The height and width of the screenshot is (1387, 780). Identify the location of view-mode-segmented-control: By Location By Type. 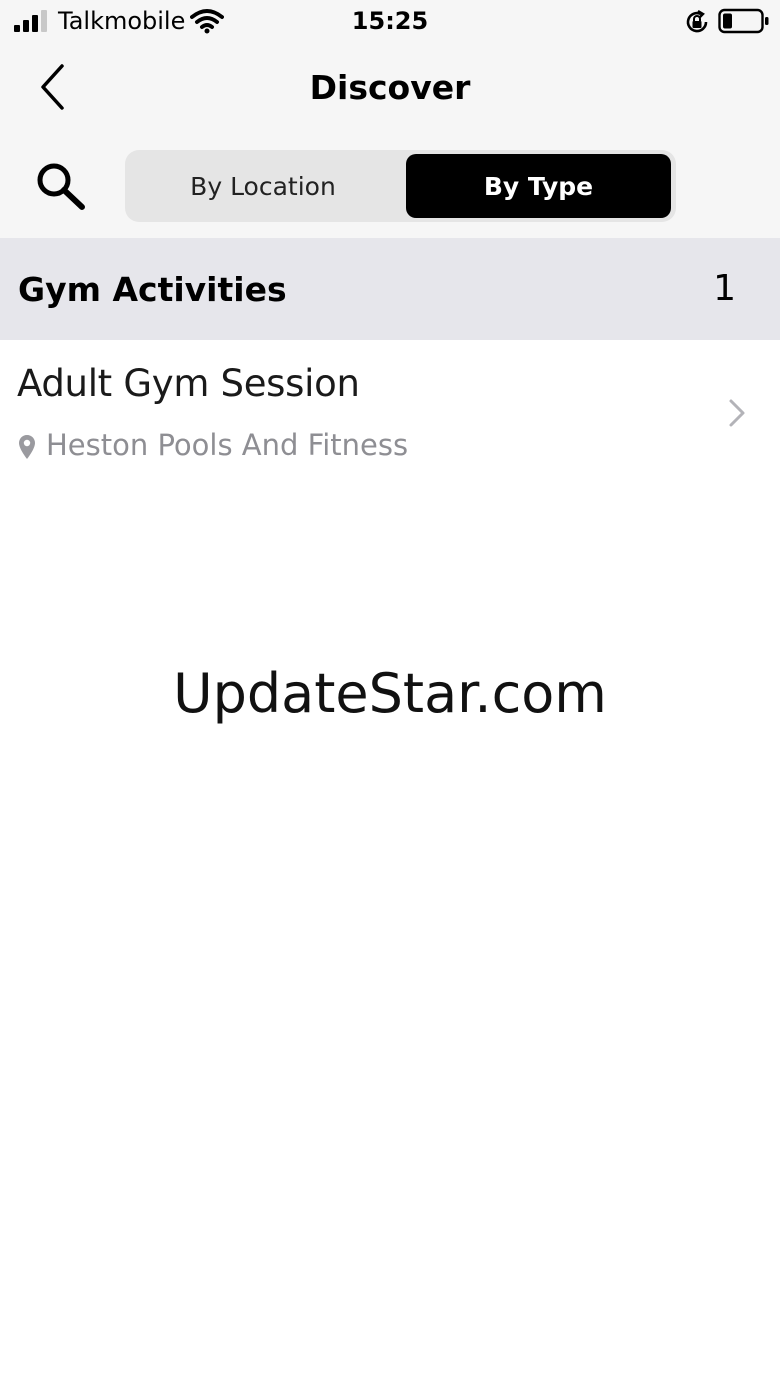
(400, 186).